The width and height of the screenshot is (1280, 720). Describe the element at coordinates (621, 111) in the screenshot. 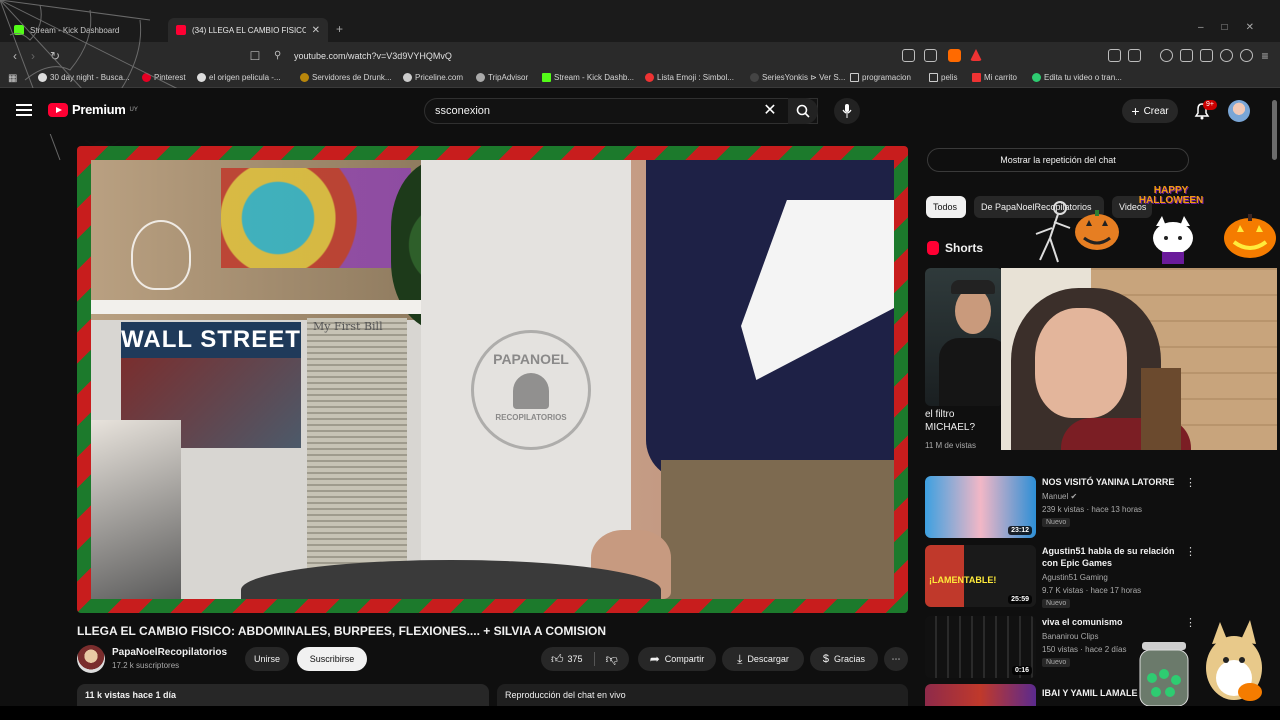

I see `search-input: ssconexion` at that location.